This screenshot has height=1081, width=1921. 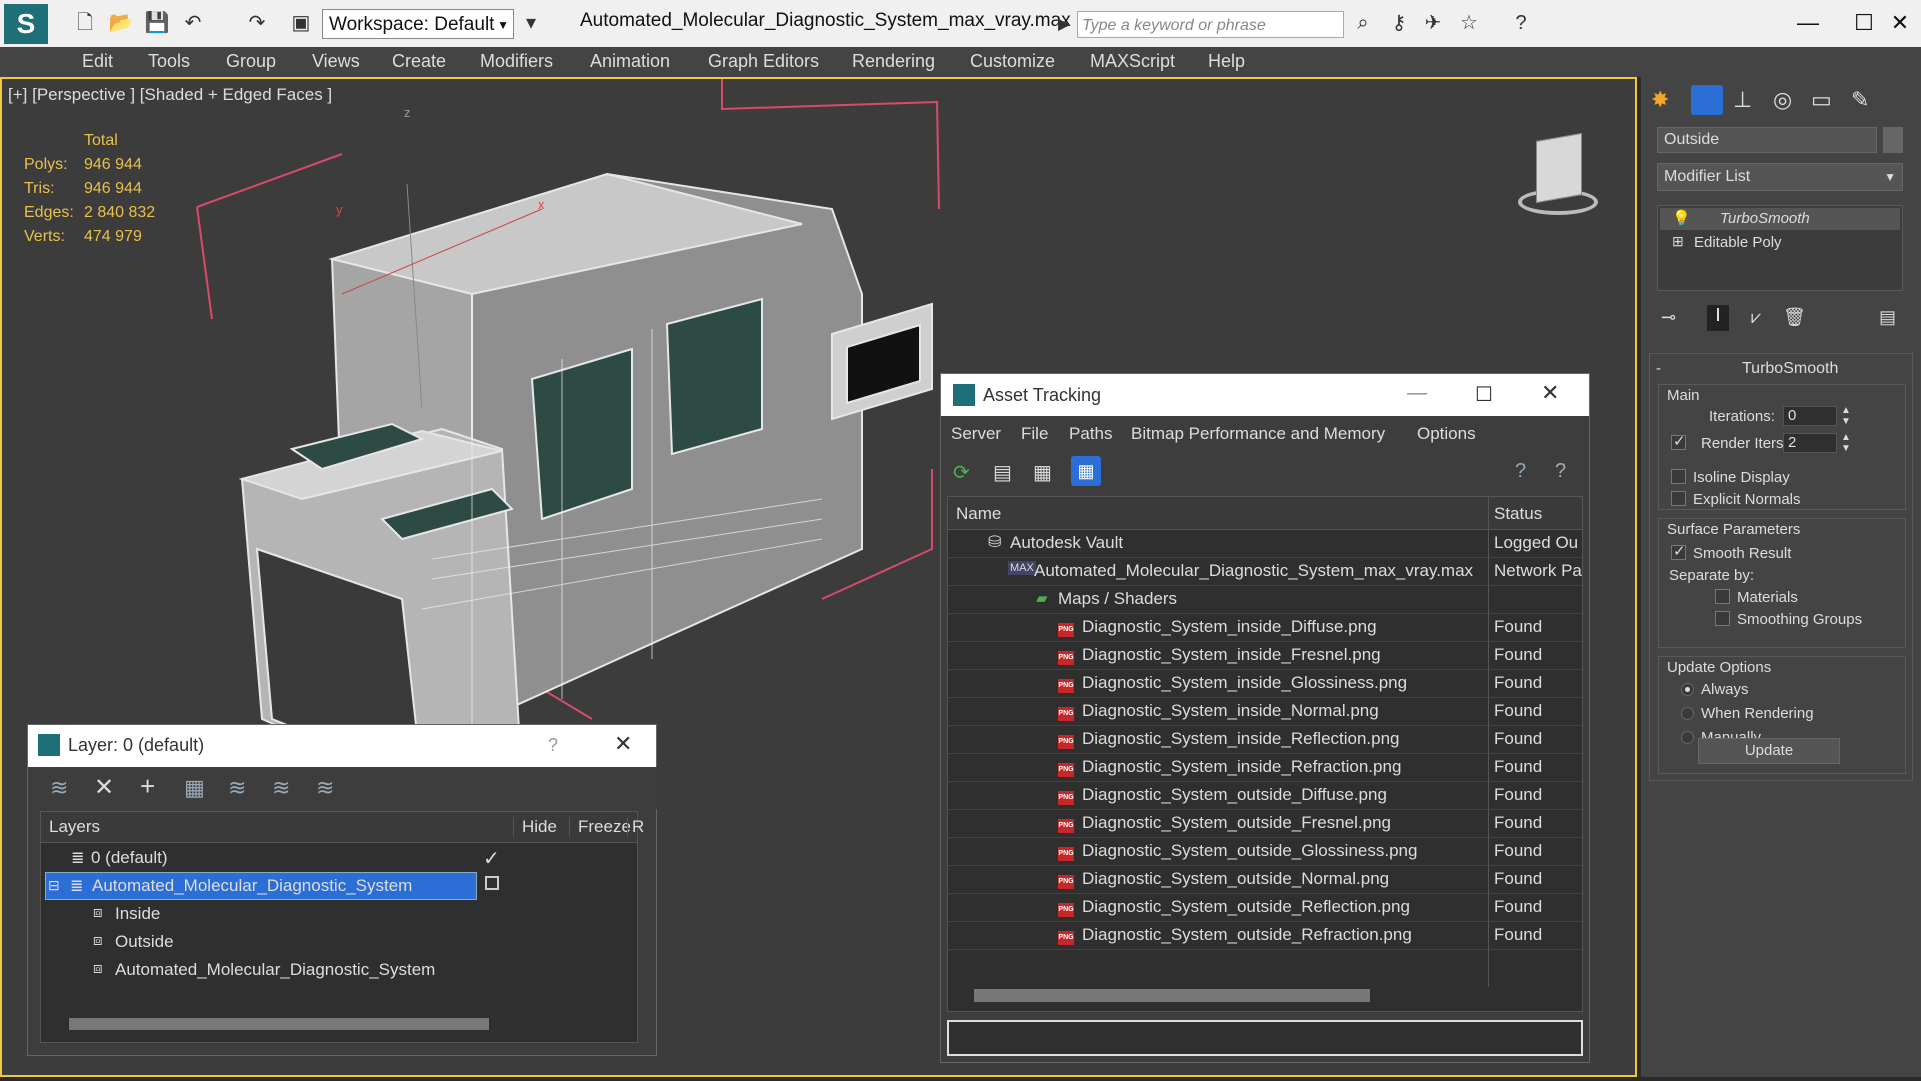 What do you see at coordinates (339, 914) in the screenshot?
I see `table-row: ⧈ Inside` at bounding box center [339, 914].